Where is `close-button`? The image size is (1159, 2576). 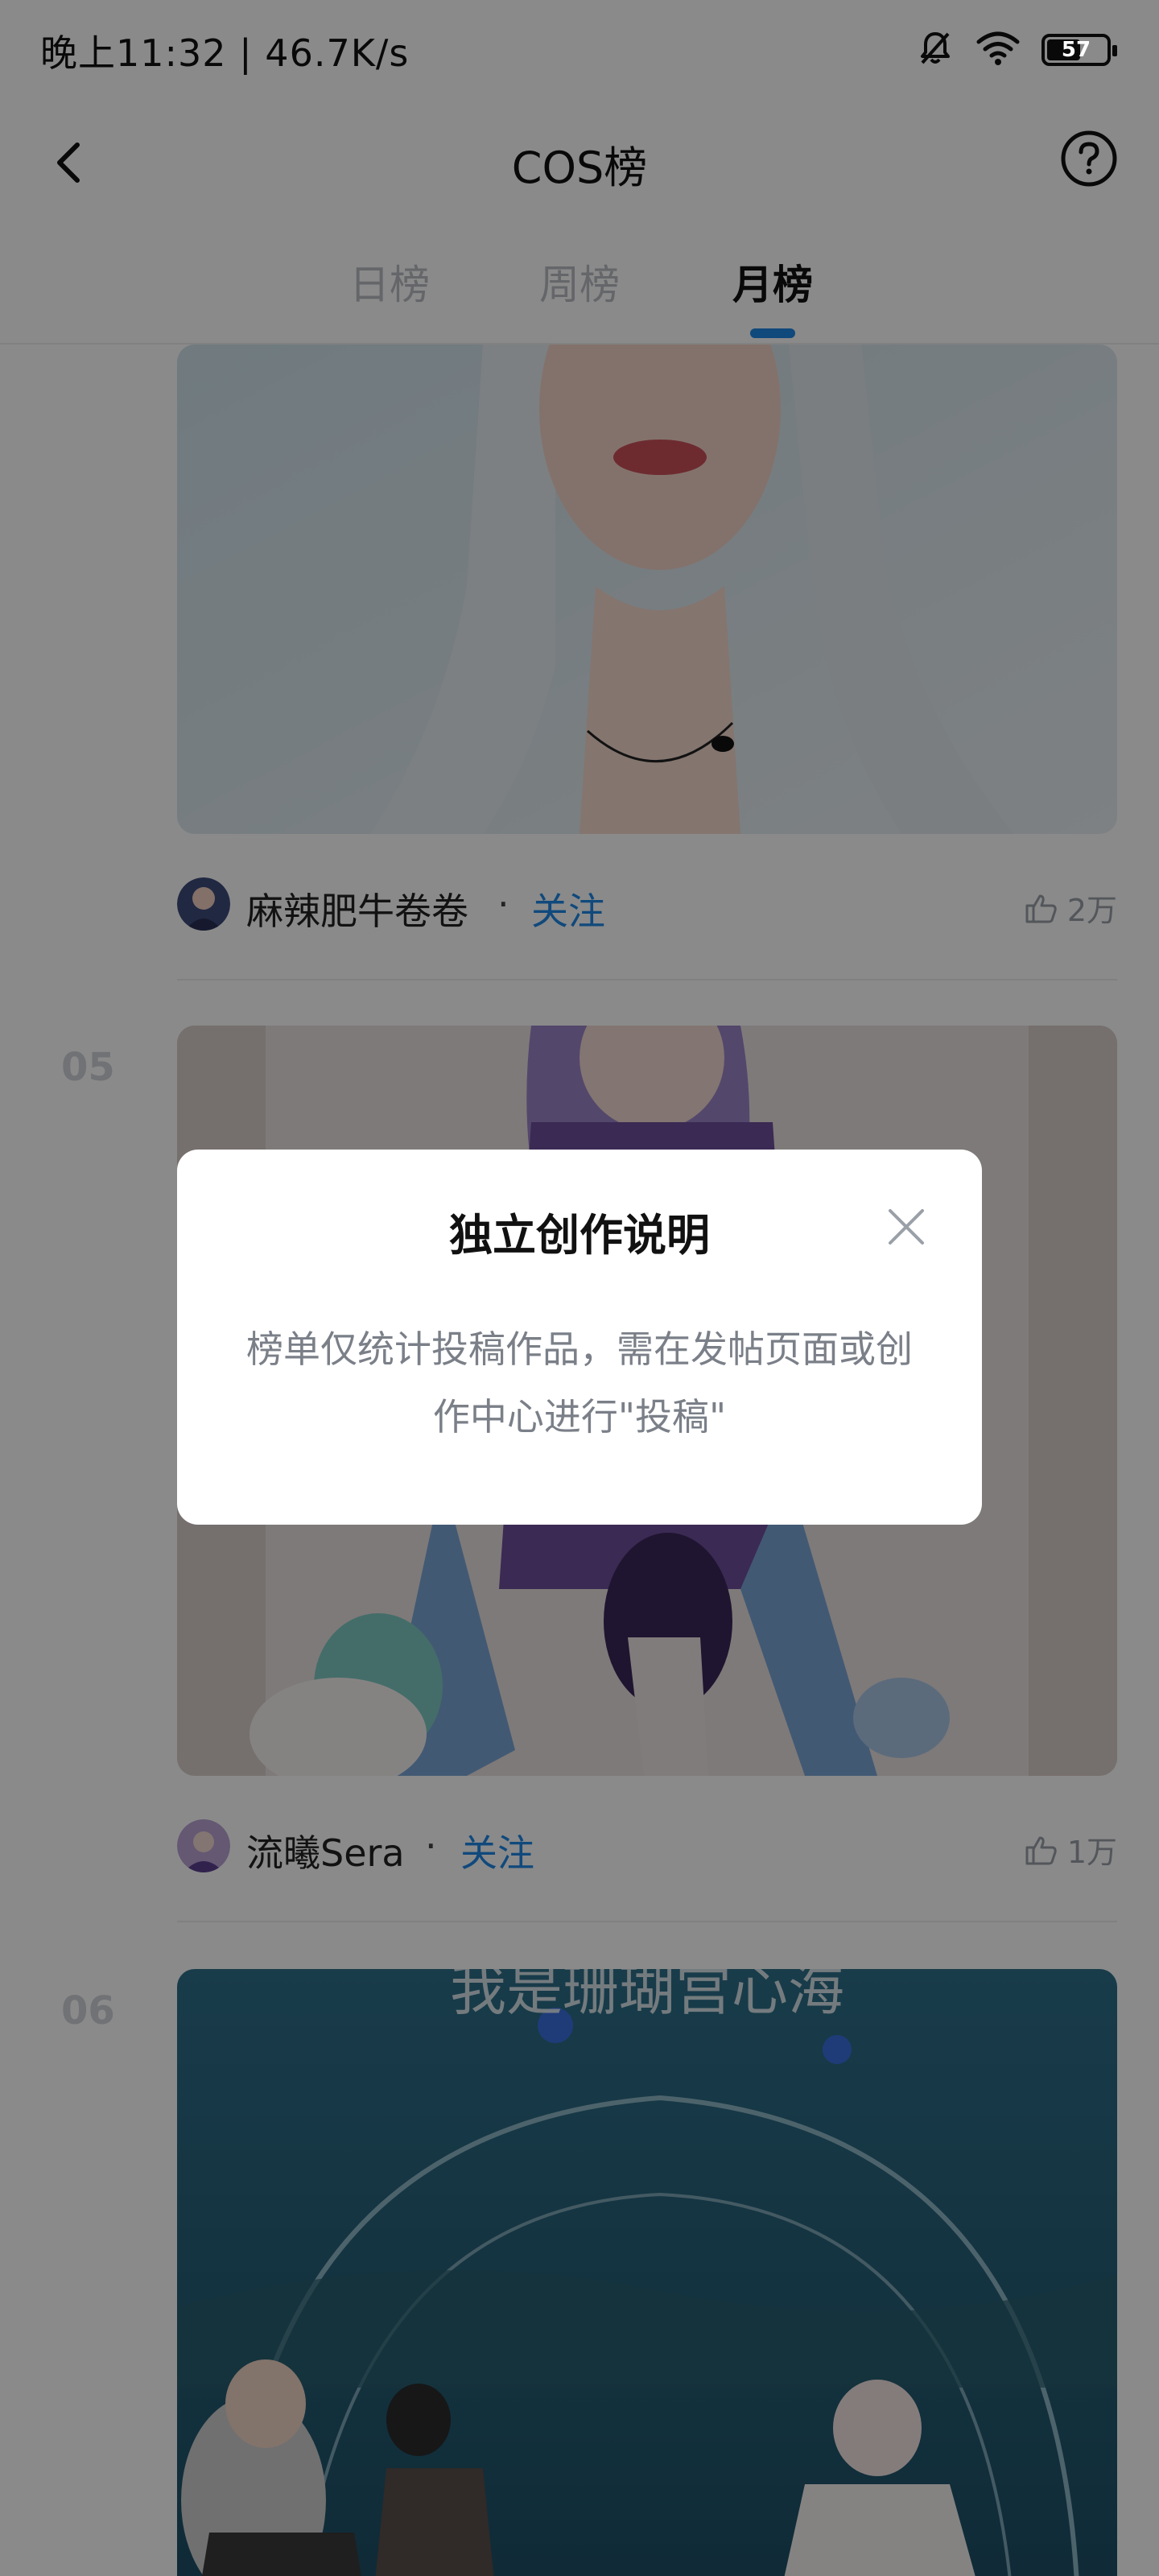 close-button is located at coordinates (906, 1227).